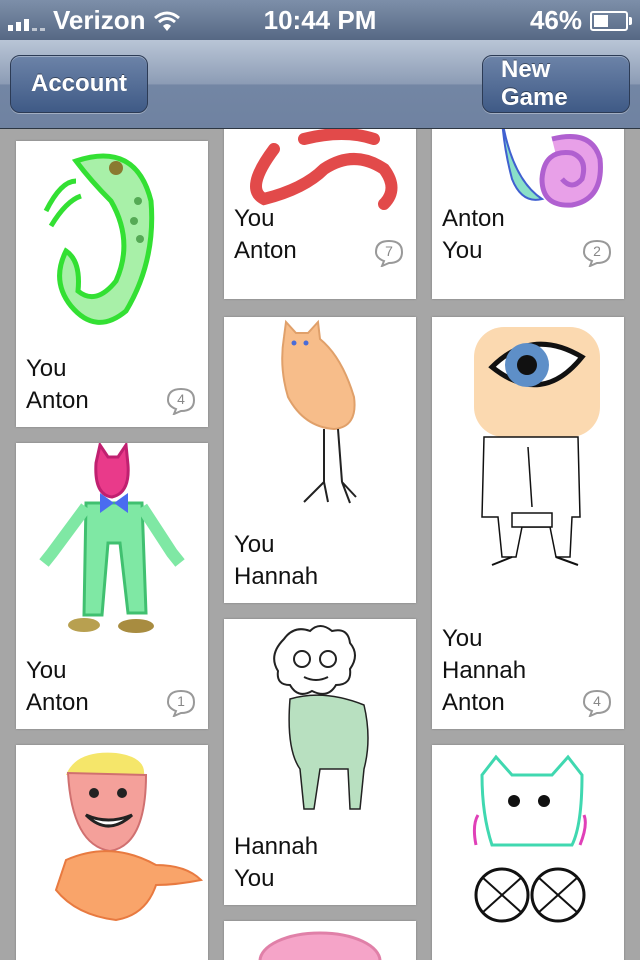 Image resolution: width=640 pixels, height=960 pixels. I want to click on game-card: You Hannah Anton 4, so click(528, 523).